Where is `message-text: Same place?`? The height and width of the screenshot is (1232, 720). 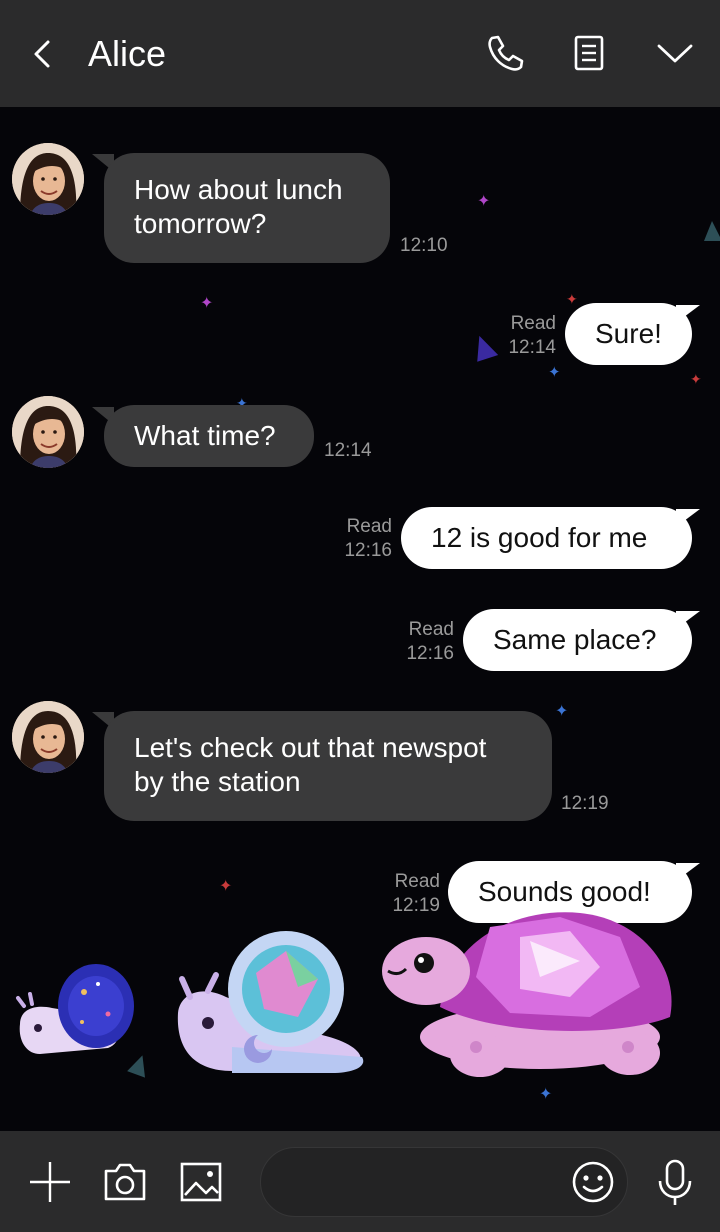 message-text: Same place? is located at coordinates (575, 639).